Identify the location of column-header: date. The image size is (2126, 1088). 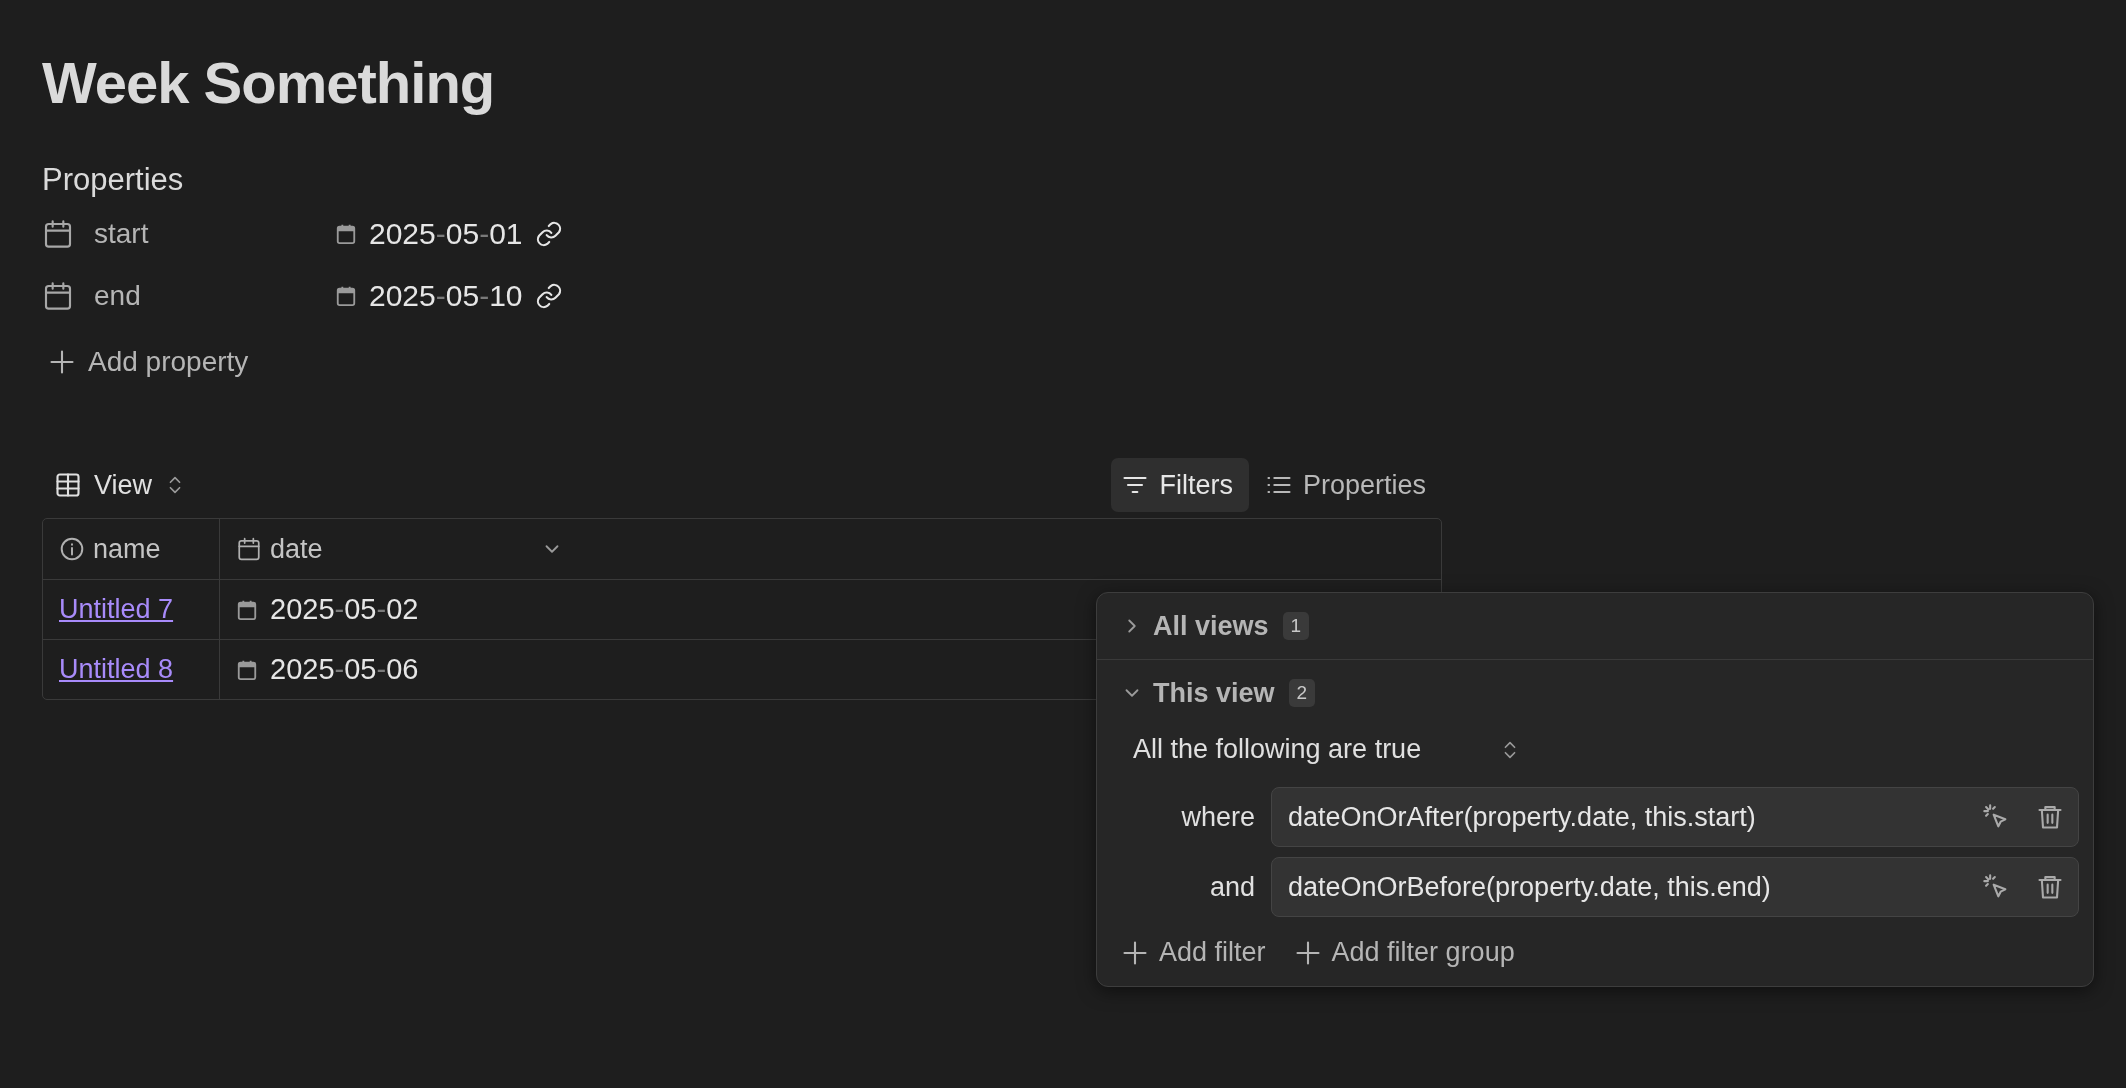
(830, 549).